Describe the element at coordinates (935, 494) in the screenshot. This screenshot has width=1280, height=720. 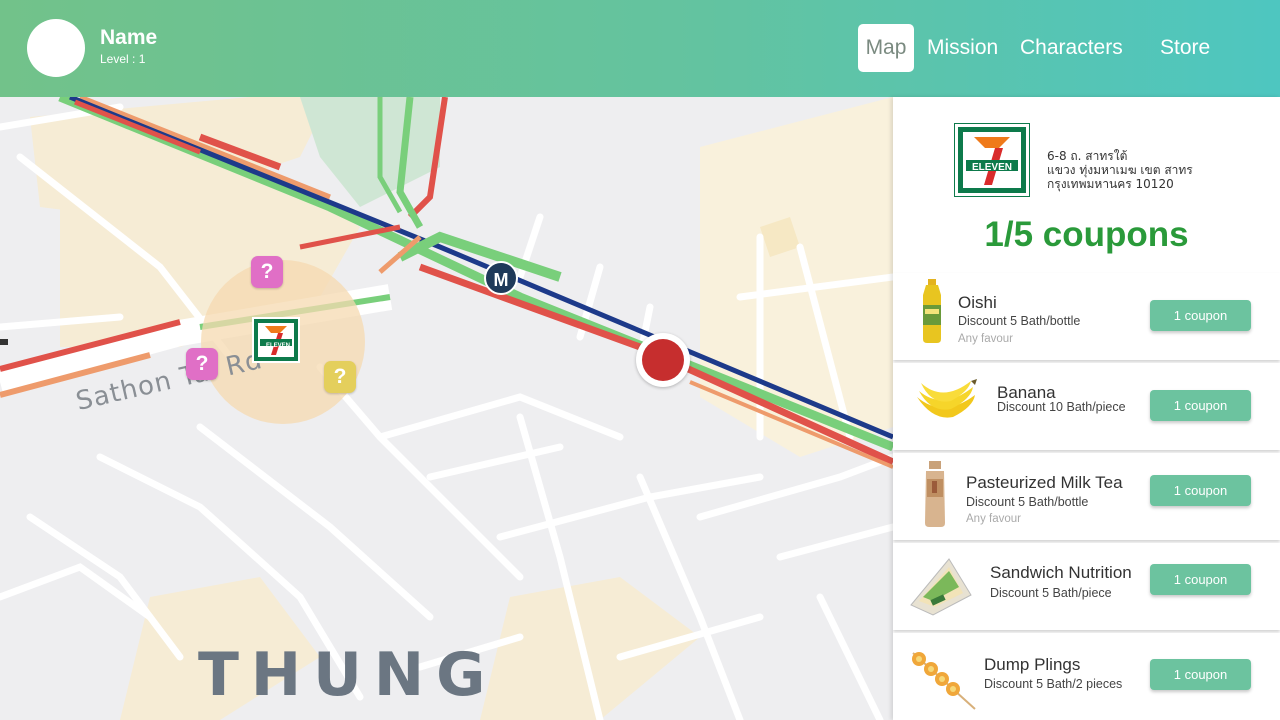
I see `milk-tea-bottle-icon` at that location.